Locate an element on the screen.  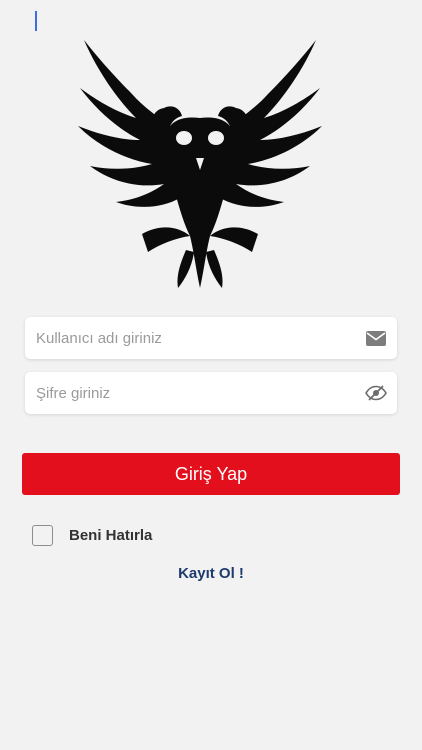
eye-slash-icon is located at coordinates (376, 393).